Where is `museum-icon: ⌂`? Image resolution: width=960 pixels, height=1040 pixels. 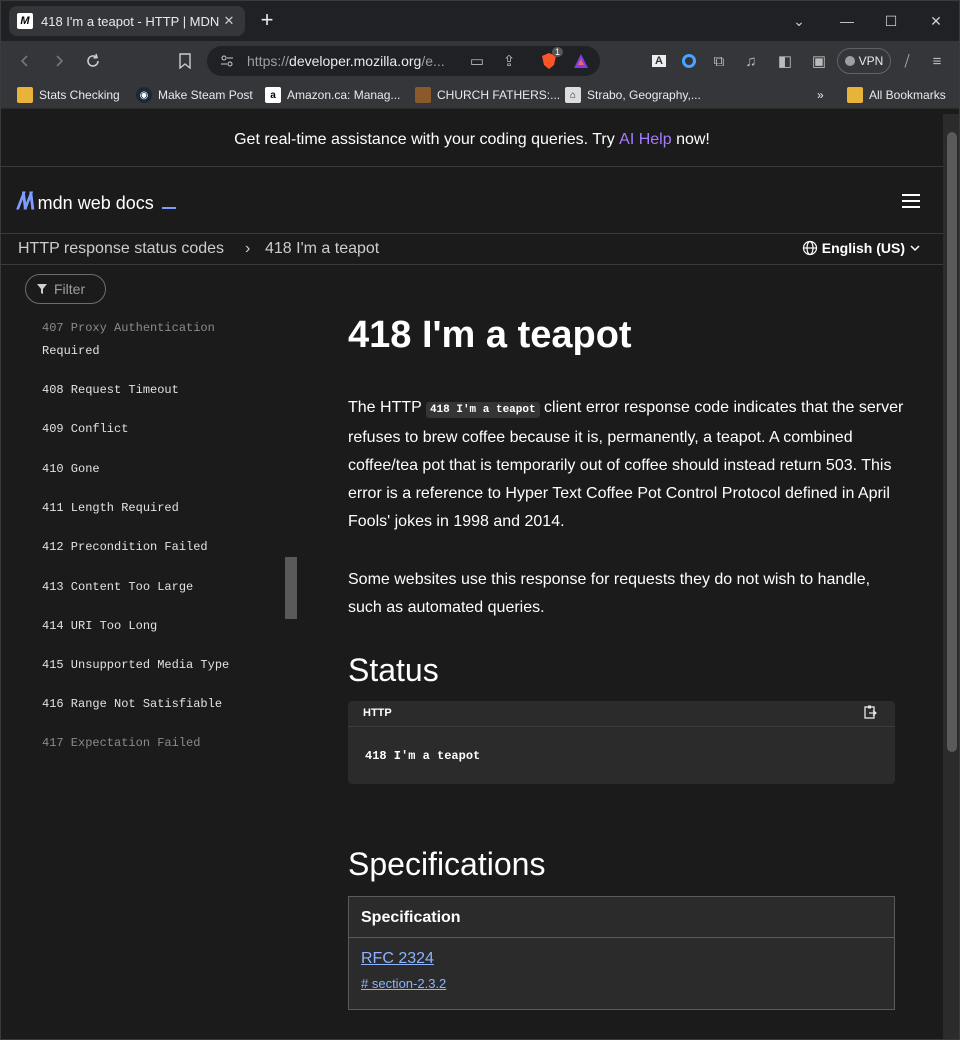 museum-icon: ⌂ is located at coordinates (573, 95).